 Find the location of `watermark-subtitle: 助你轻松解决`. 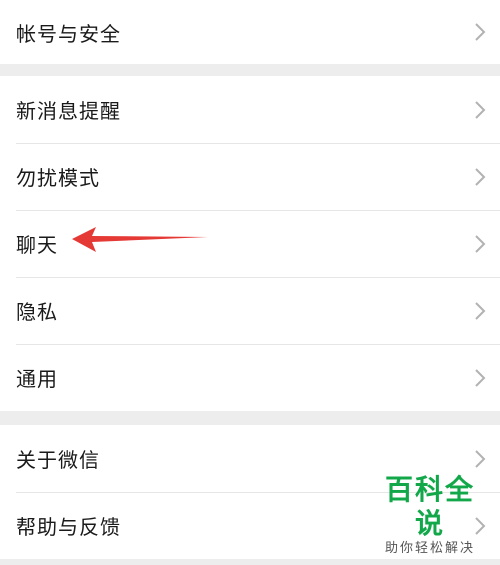

watermark-subtitle: 助你轻松解决 is located at coordinates (429, 548).